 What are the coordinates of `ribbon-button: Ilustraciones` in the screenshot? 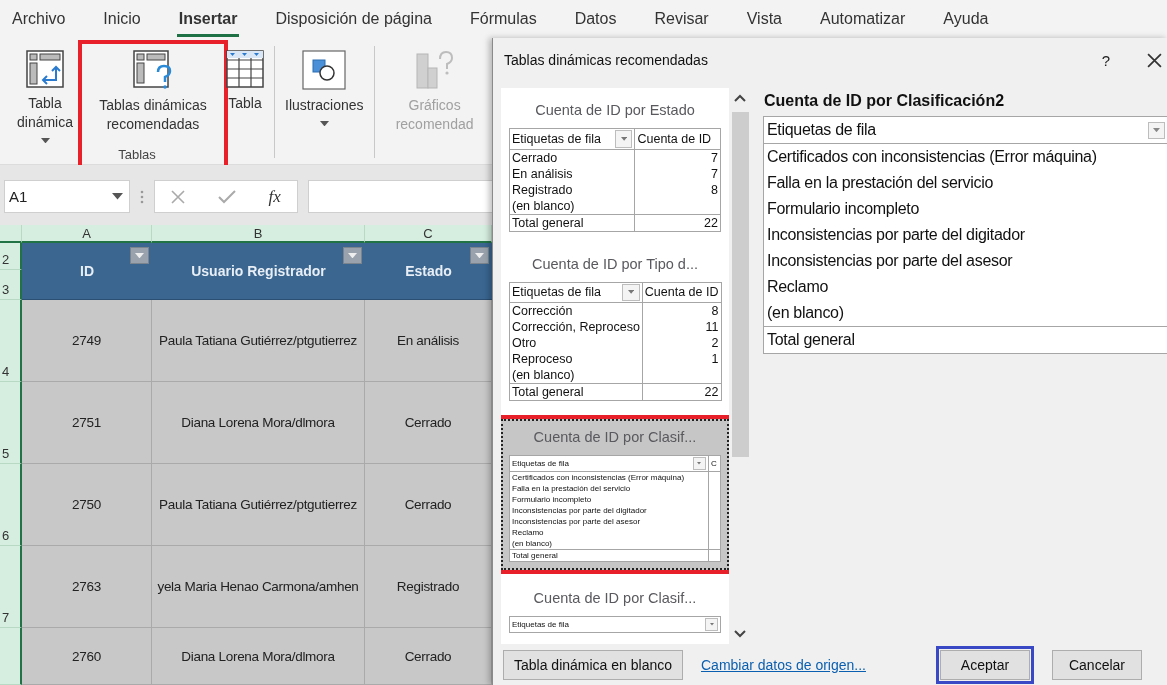 It's located at (324, 88).